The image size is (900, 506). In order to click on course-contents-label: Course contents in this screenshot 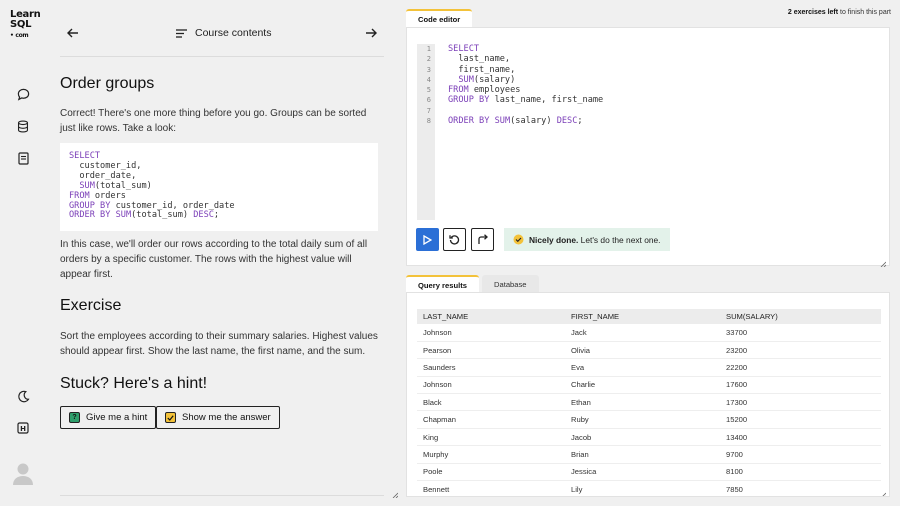, I will do `click(233, 33)`.